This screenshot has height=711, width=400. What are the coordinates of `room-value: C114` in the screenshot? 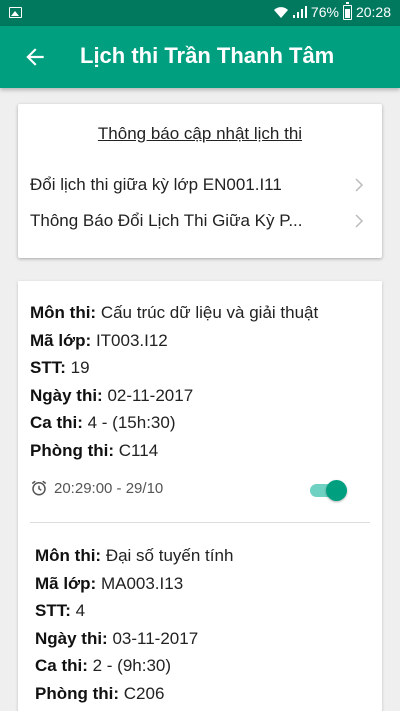 It's located at (138, 450).